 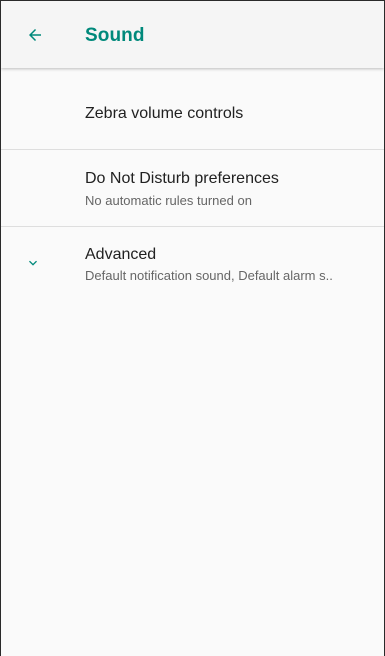 What do you see at coordinates (182, 178) in the screenshot?
I see `list-item-title: Do Not Disturb preferences` at bounding box center [182, 178].